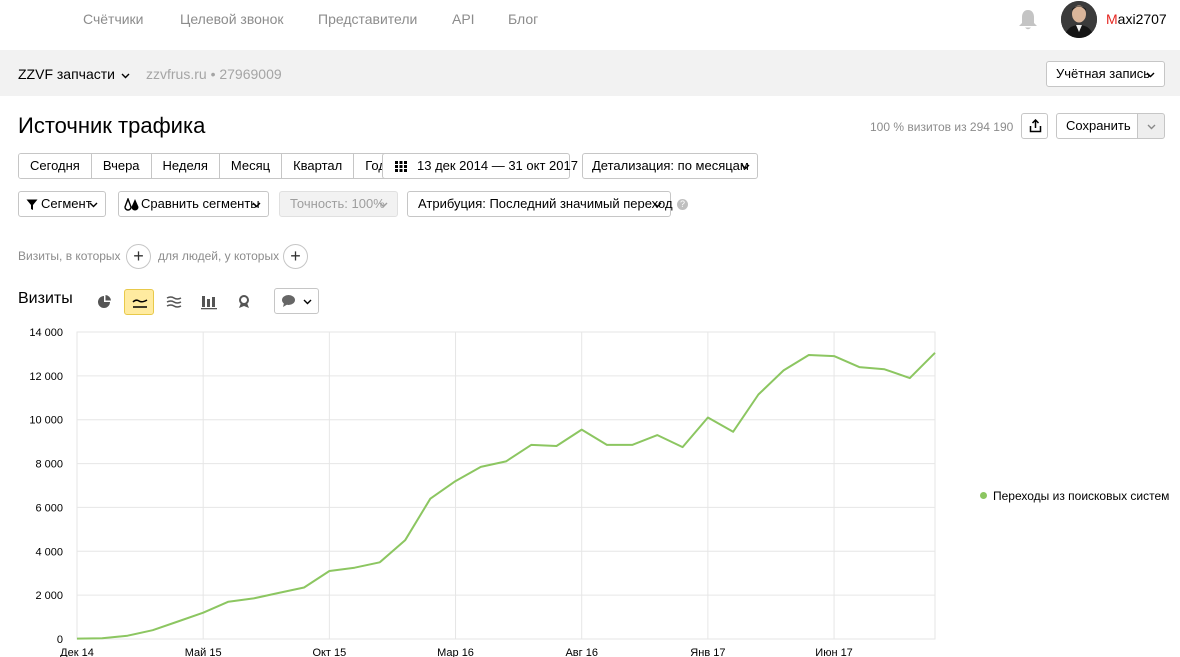 The height and width of the screenshot is (657, 1180). Describe the element at coordinates (682, 204) in the screenshot. I see `help-icon: ?` at that location.